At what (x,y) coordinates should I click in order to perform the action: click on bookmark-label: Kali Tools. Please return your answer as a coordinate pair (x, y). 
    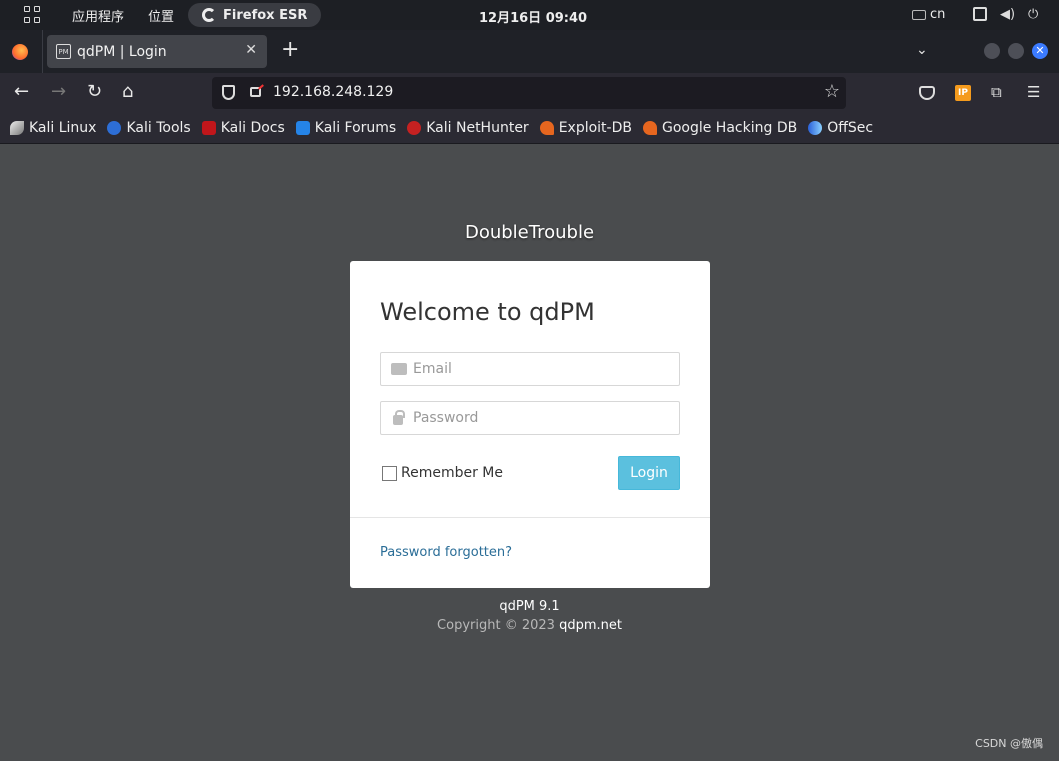
    Looking at the image, I should click on (158, 128).